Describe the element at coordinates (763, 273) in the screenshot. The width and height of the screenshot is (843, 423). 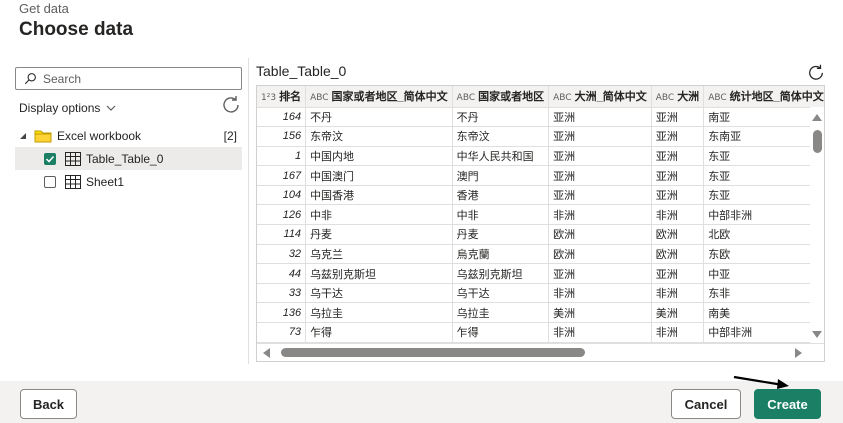
I see `table-cell: 中亚` at that location.